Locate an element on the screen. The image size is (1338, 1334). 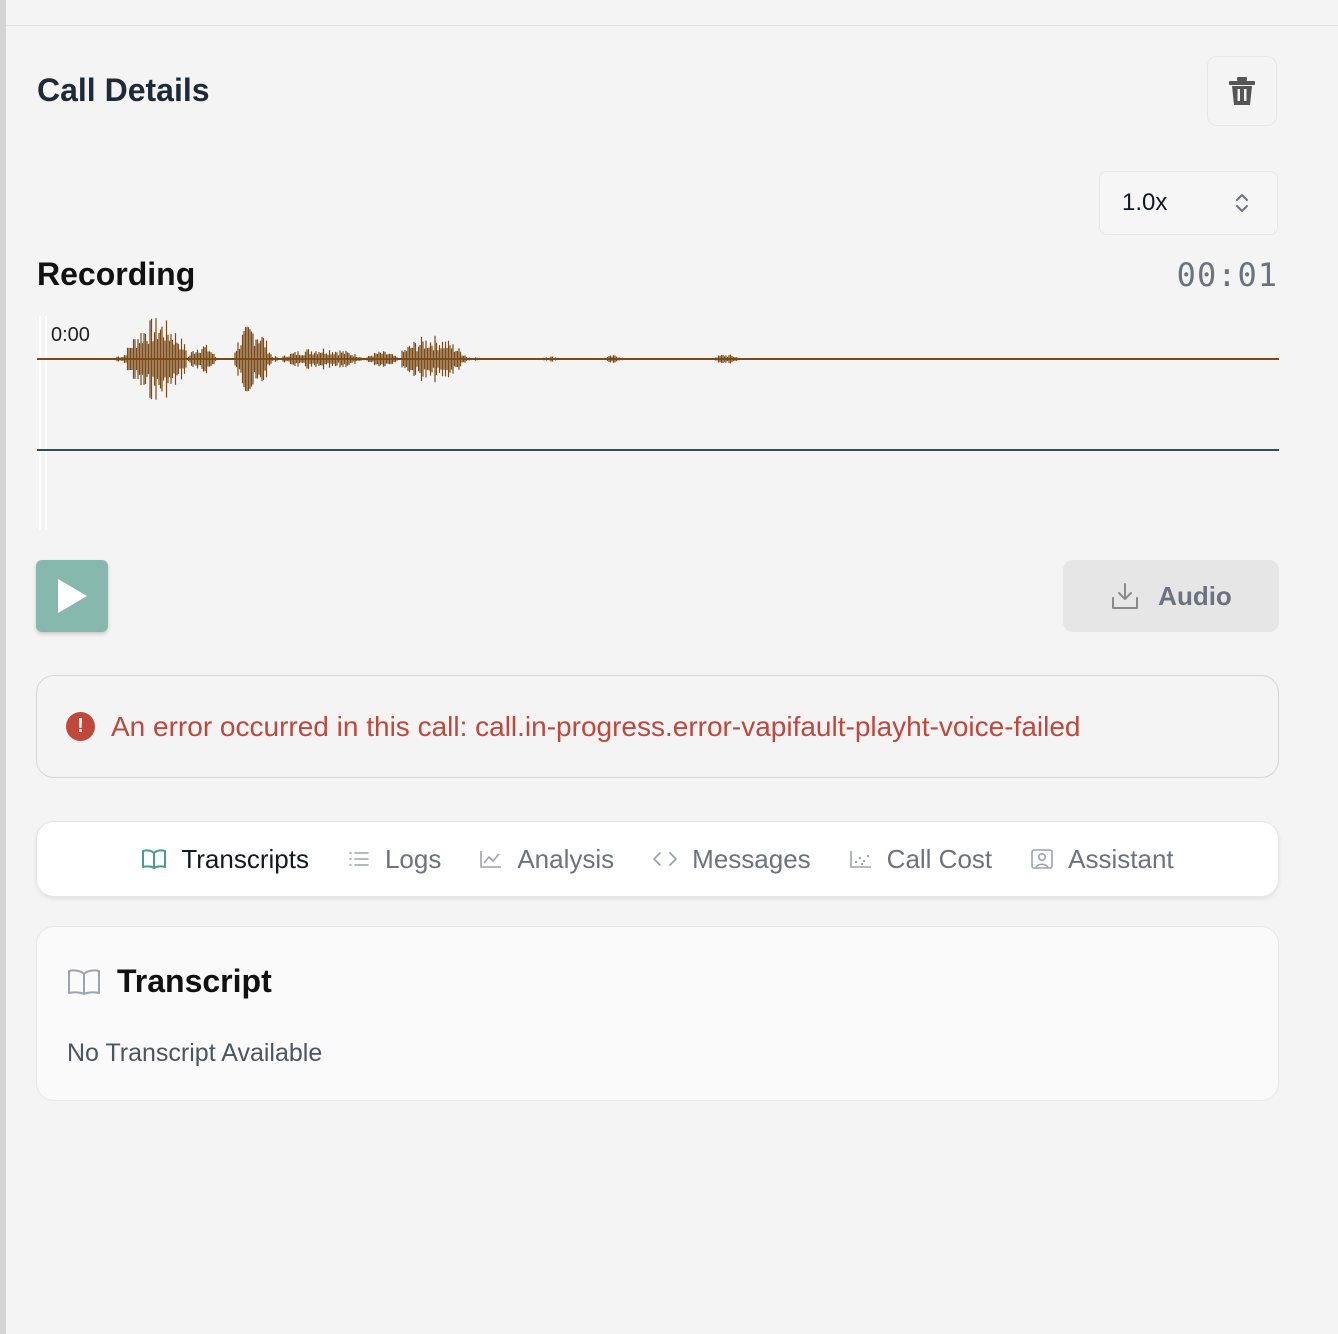
transcript-empty-text: No Transcript Available is located at coordinates (195, 1053).